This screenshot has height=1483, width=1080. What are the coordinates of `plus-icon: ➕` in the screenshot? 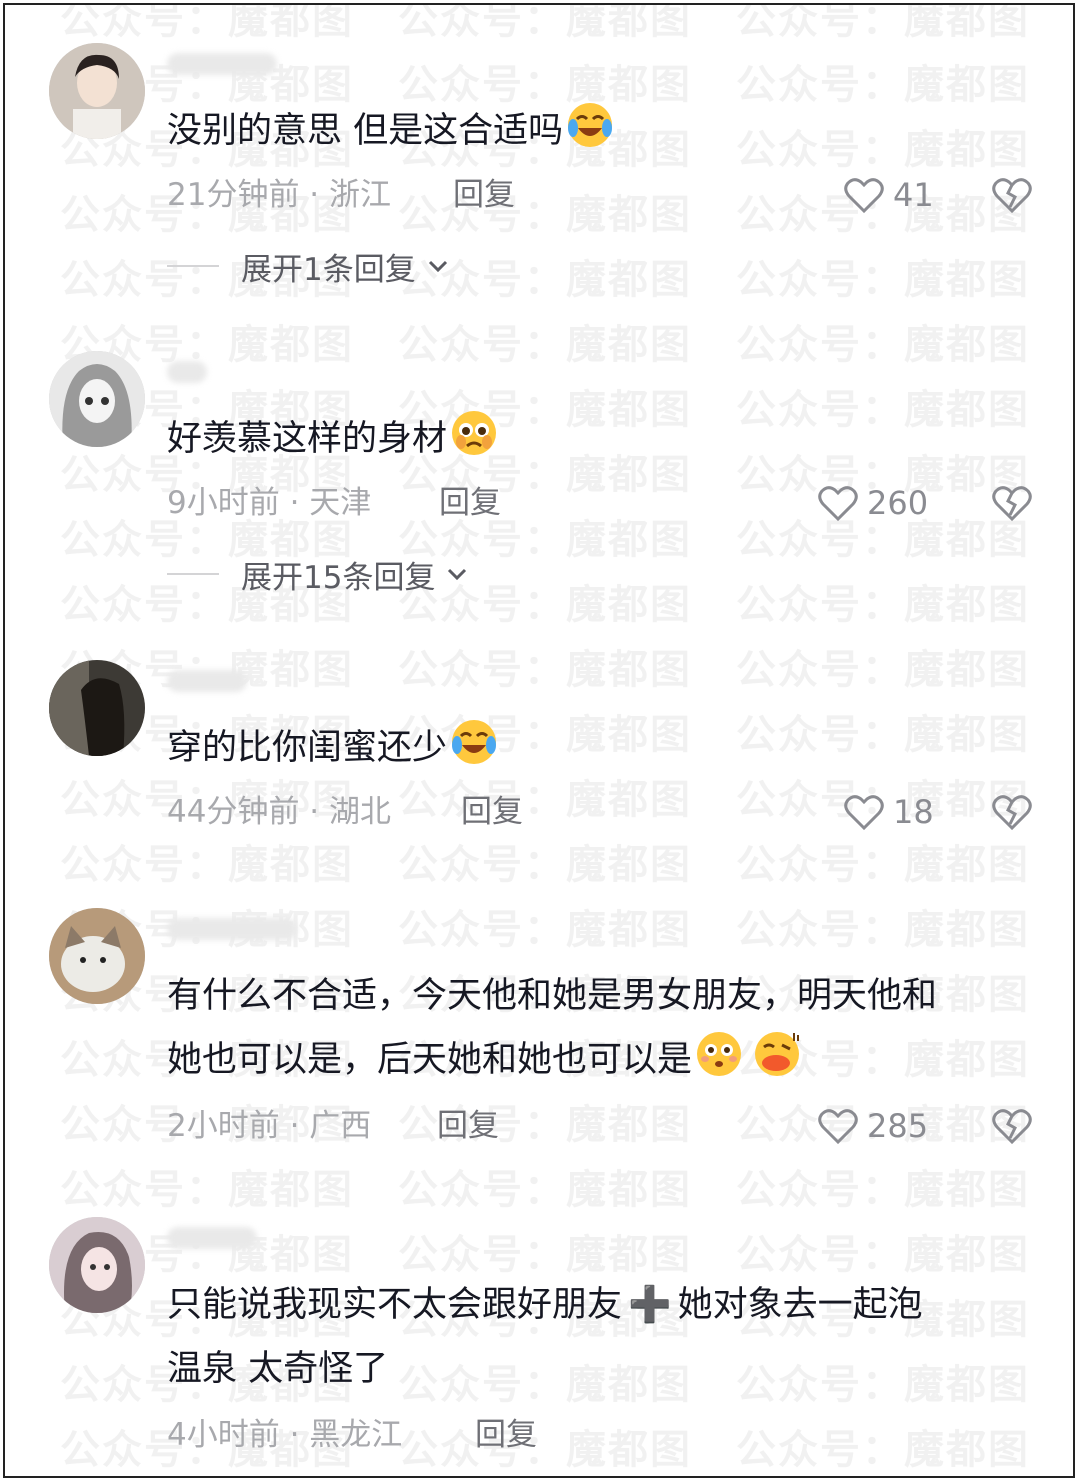 It's located at (650, 1305).